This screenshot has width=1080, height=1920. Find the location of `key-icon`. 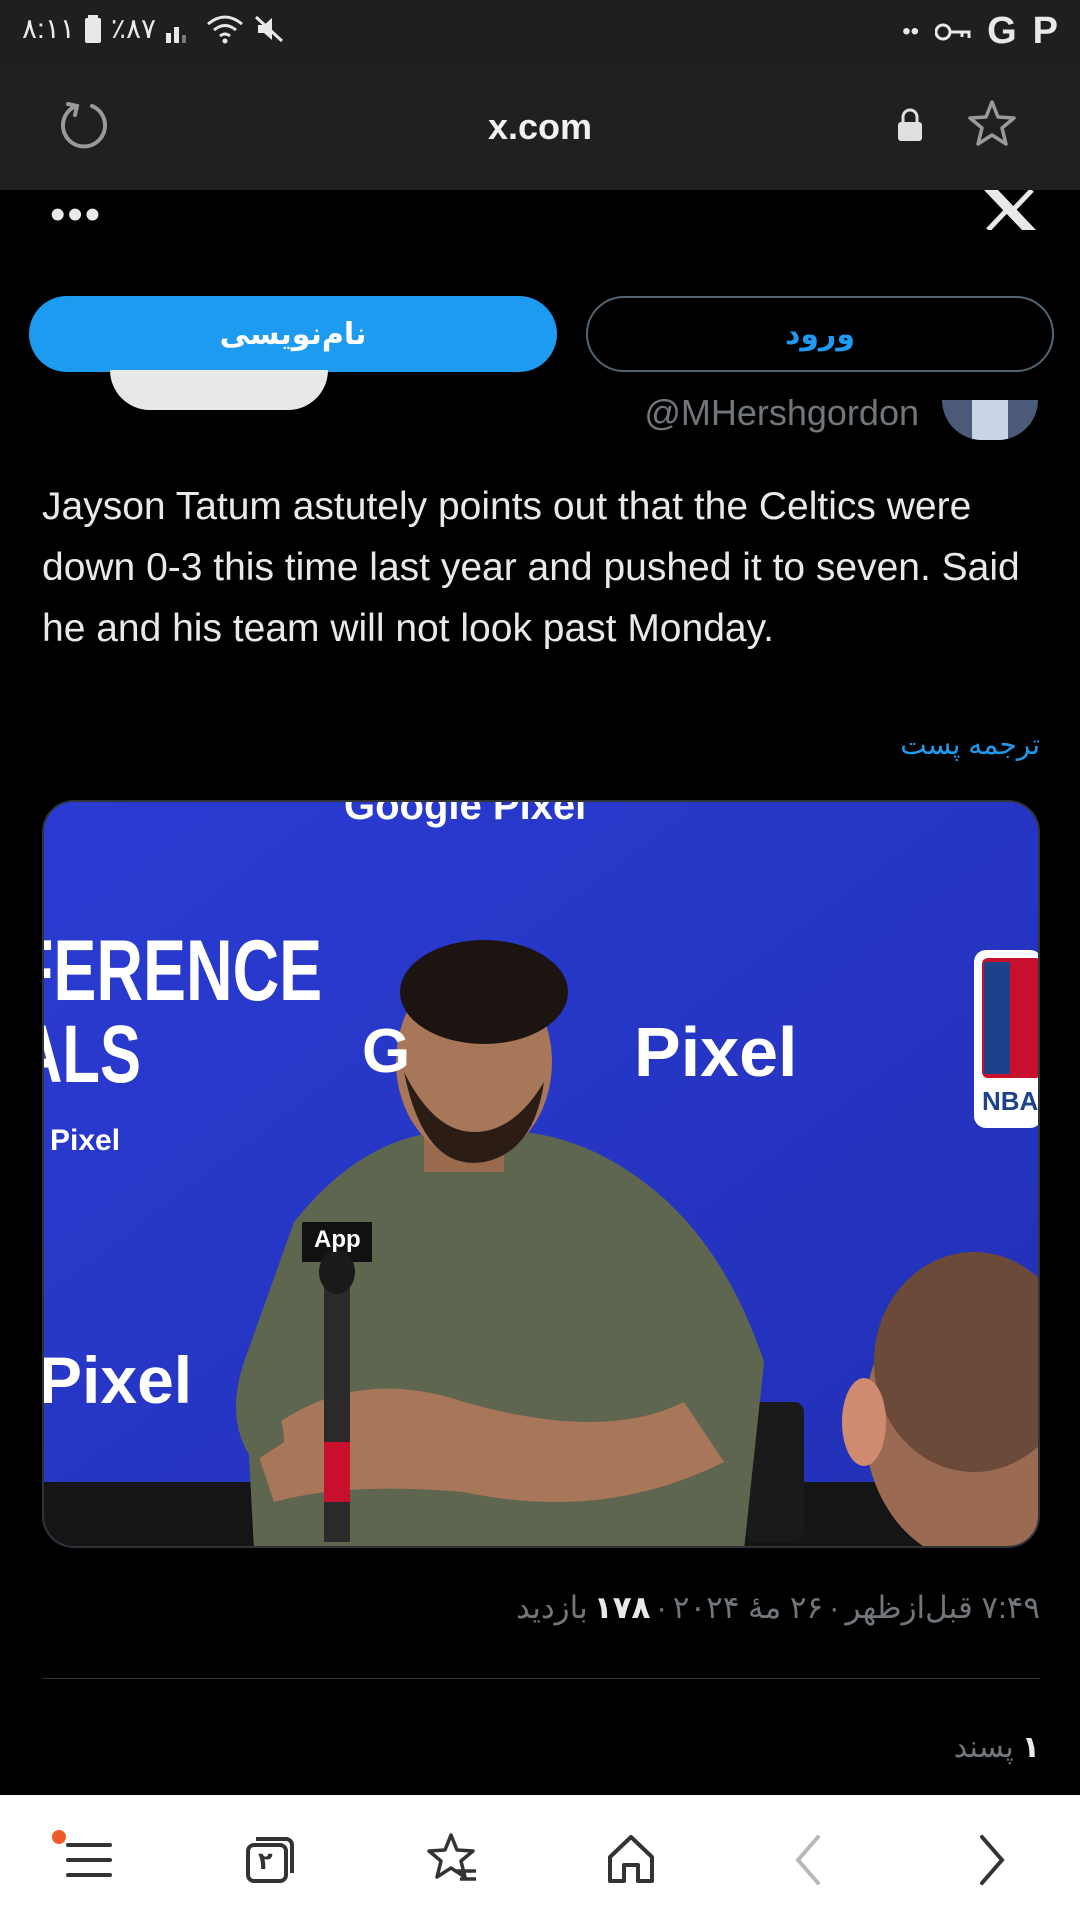

key-icon is located at coordinates (953, 31).